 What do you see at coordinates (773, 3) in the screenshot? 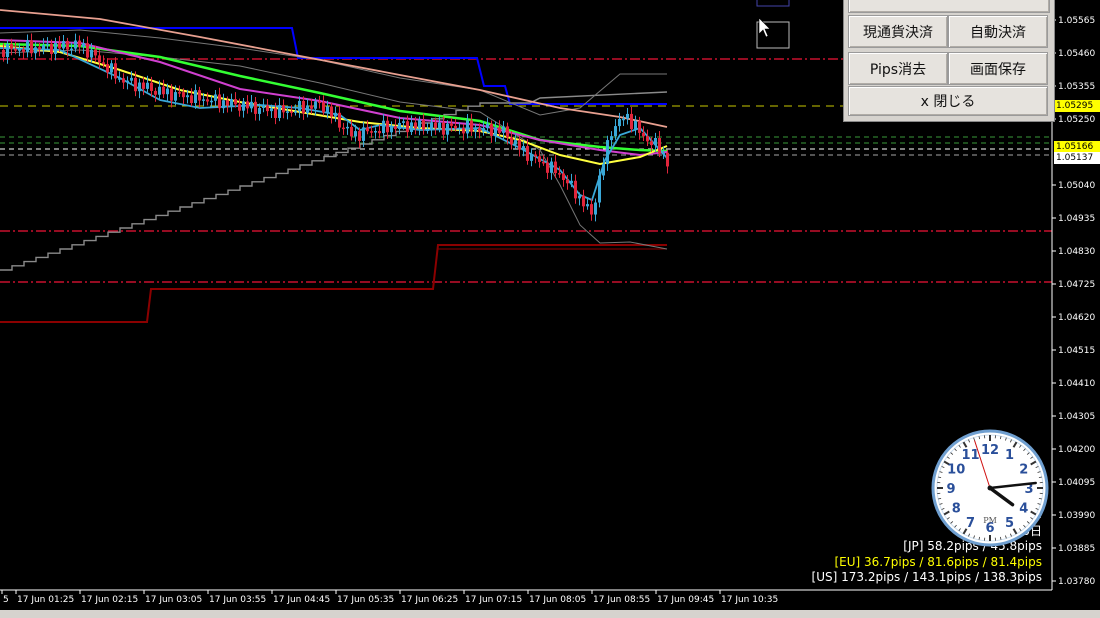
I see `mini-box-icon` at bounding box center [773, 3].